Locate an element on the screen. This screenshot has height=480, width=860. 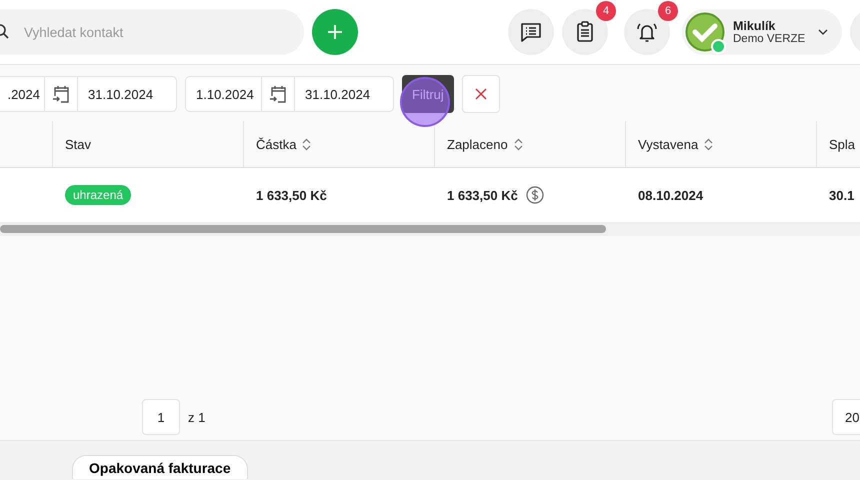
column-header: Částka is located at coordinates (338, 144).